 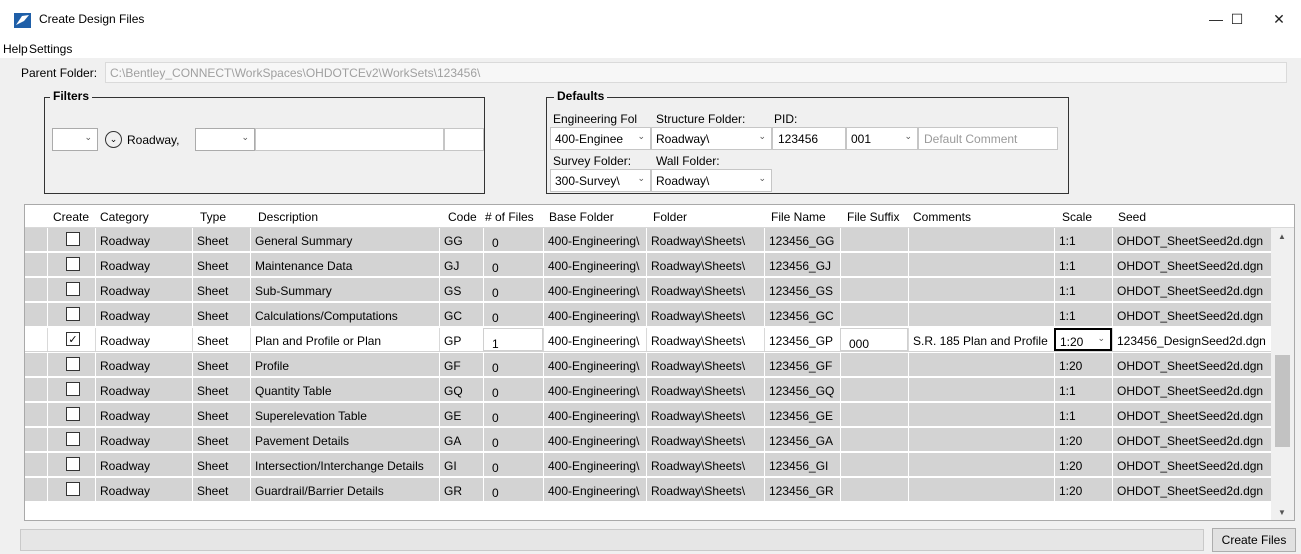 What do you see at coordinates (670, 217) in the screenshot?
I see `column-header: Folder` at bounding box center [670, 217].